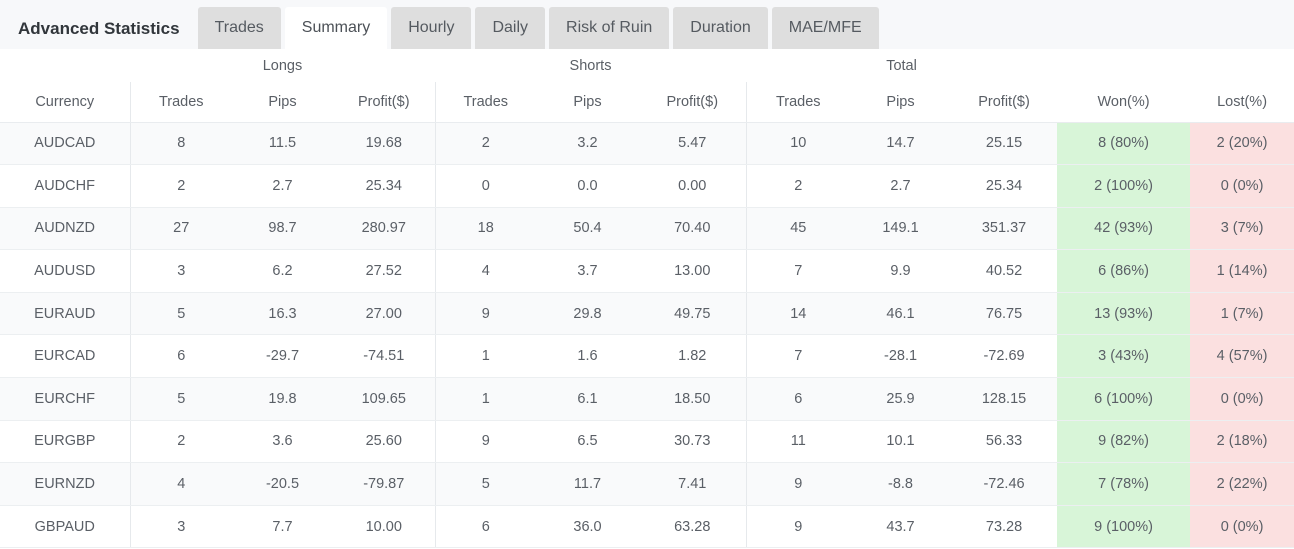 Image resolution: width=1294 pixels, height=549 pixels. What do you see at coordinates (1242, 66) in the screenshot?
I see `group-header-lost` at bounding box center [1242, 66].